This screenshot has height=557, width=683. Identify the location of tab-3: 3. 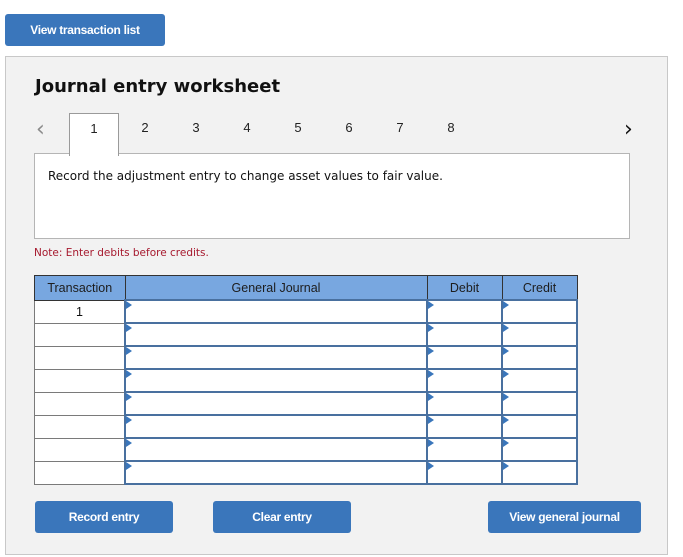
(196, 134).